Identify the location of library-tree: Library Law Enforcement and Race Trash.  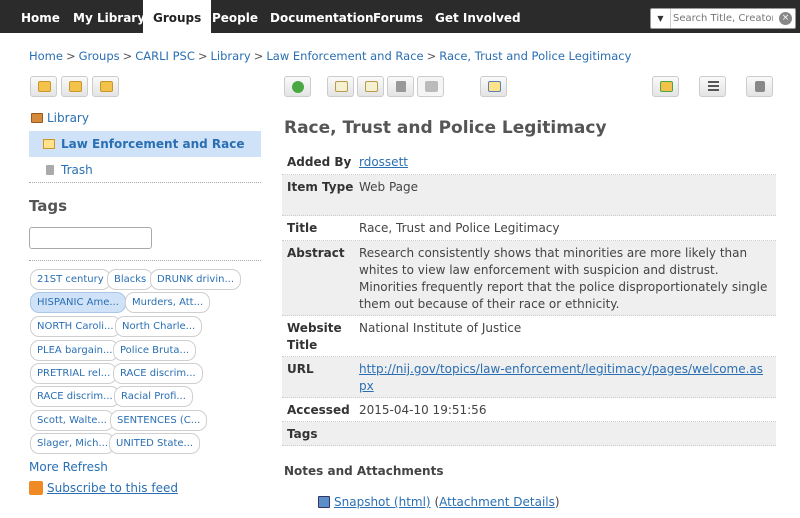
(145, 144).